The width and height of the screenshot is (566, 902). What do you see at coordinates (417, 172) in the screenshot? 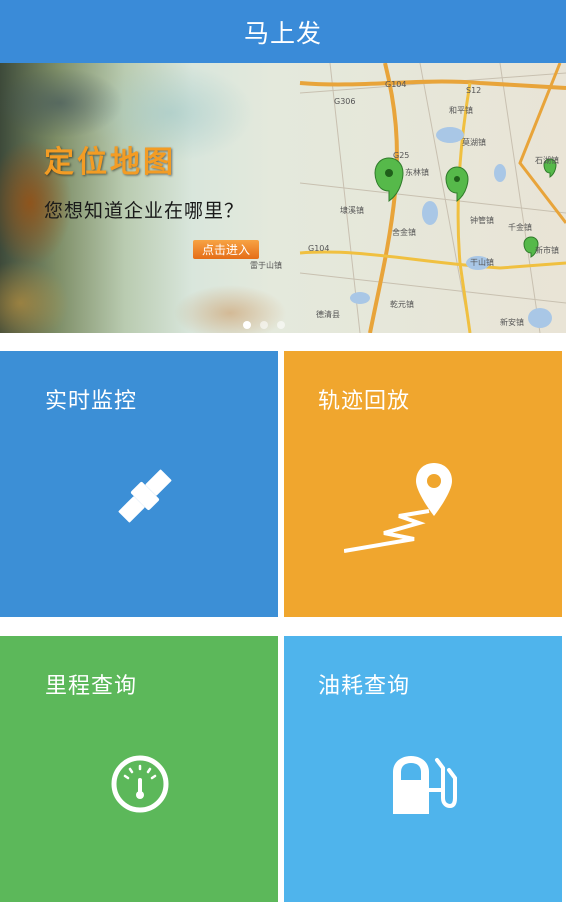
I see `map-label: 东林镇` at bounding box center [417, 172].